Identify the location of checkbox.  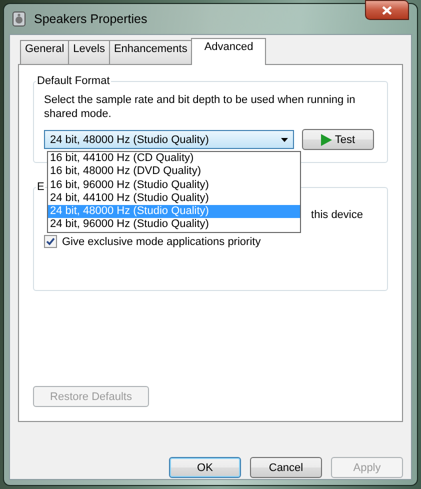
(50, 241).